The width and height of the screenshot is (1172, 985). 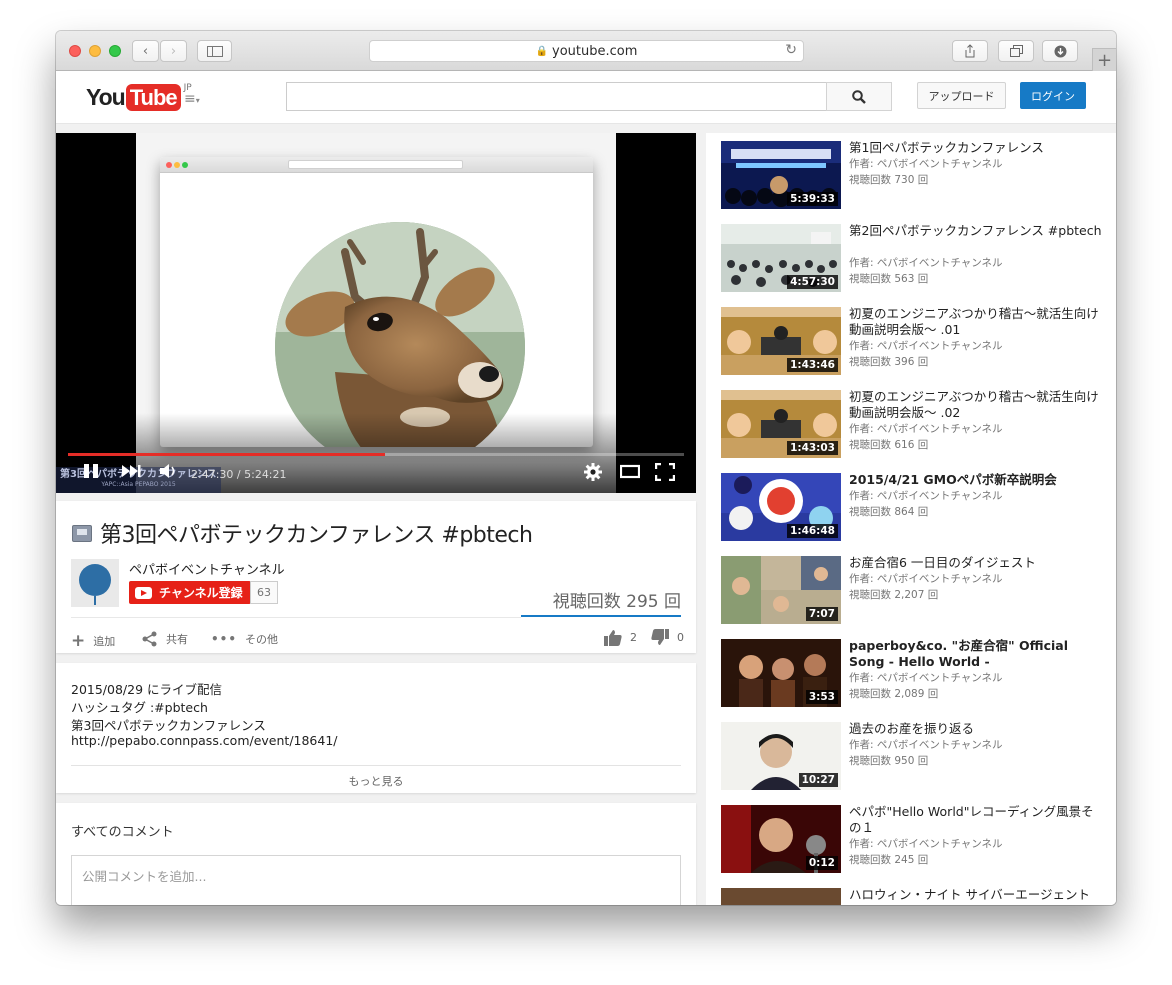 I want to click on address-url: youtube.com, so click(x=595, y=51).